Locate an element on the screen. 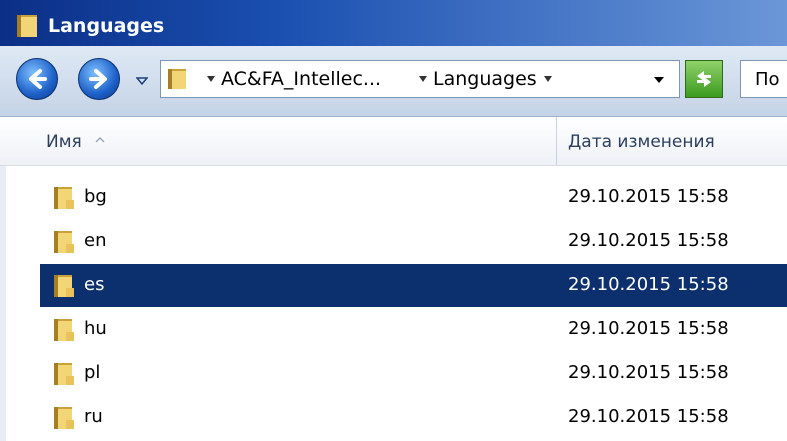  column-header: Имя Дата изменения is located at coordinates (393, 141).